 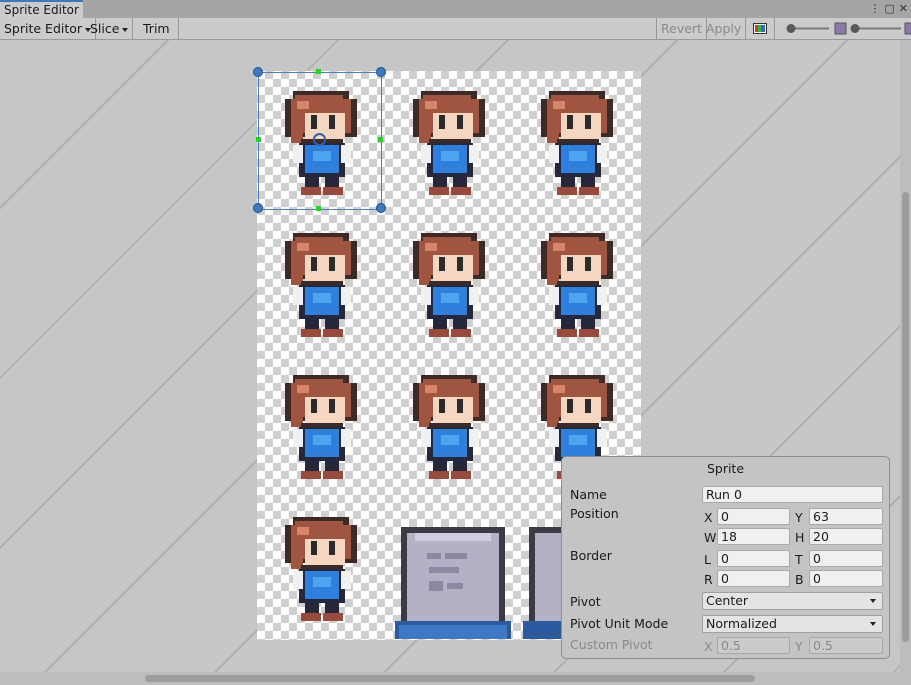 I want to click on x-label: X, so click(x=708, y=517).